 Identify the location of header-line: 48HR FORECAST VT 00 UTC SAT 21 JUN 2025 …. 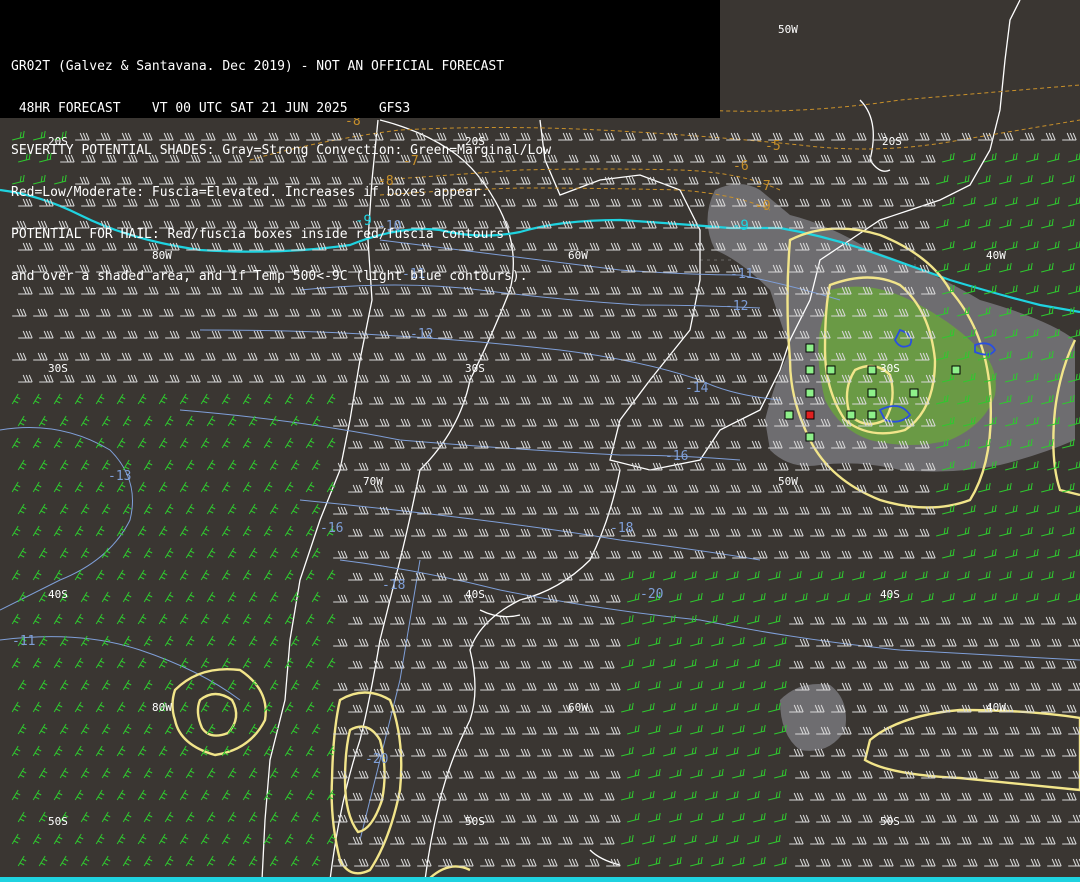
(211, 109).